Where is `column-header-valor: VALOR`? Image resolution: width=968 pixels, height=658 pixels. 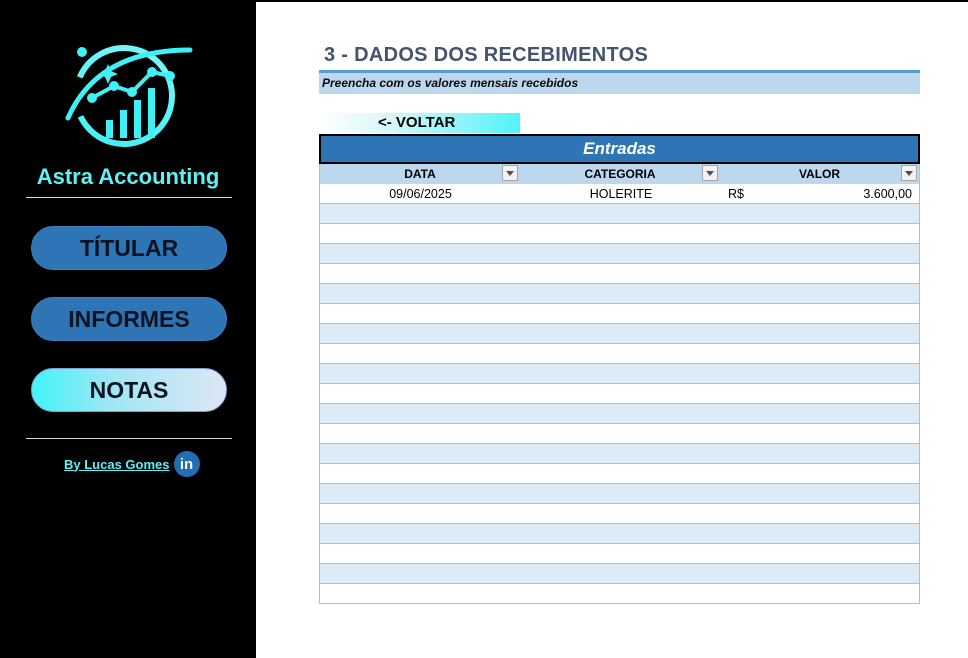
column-header-valor: VALOR is located at coordinates (820, 174).